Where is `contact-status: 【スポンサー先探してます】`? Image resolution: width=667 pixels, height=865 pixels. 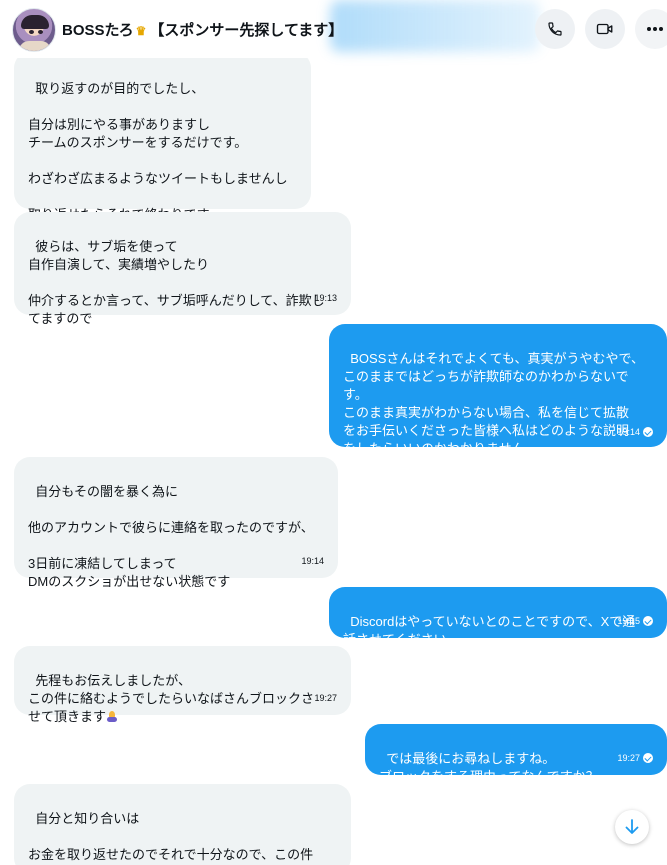 contact-status: 【スポンサー先探してます】 is located at coordinates (246, 30).